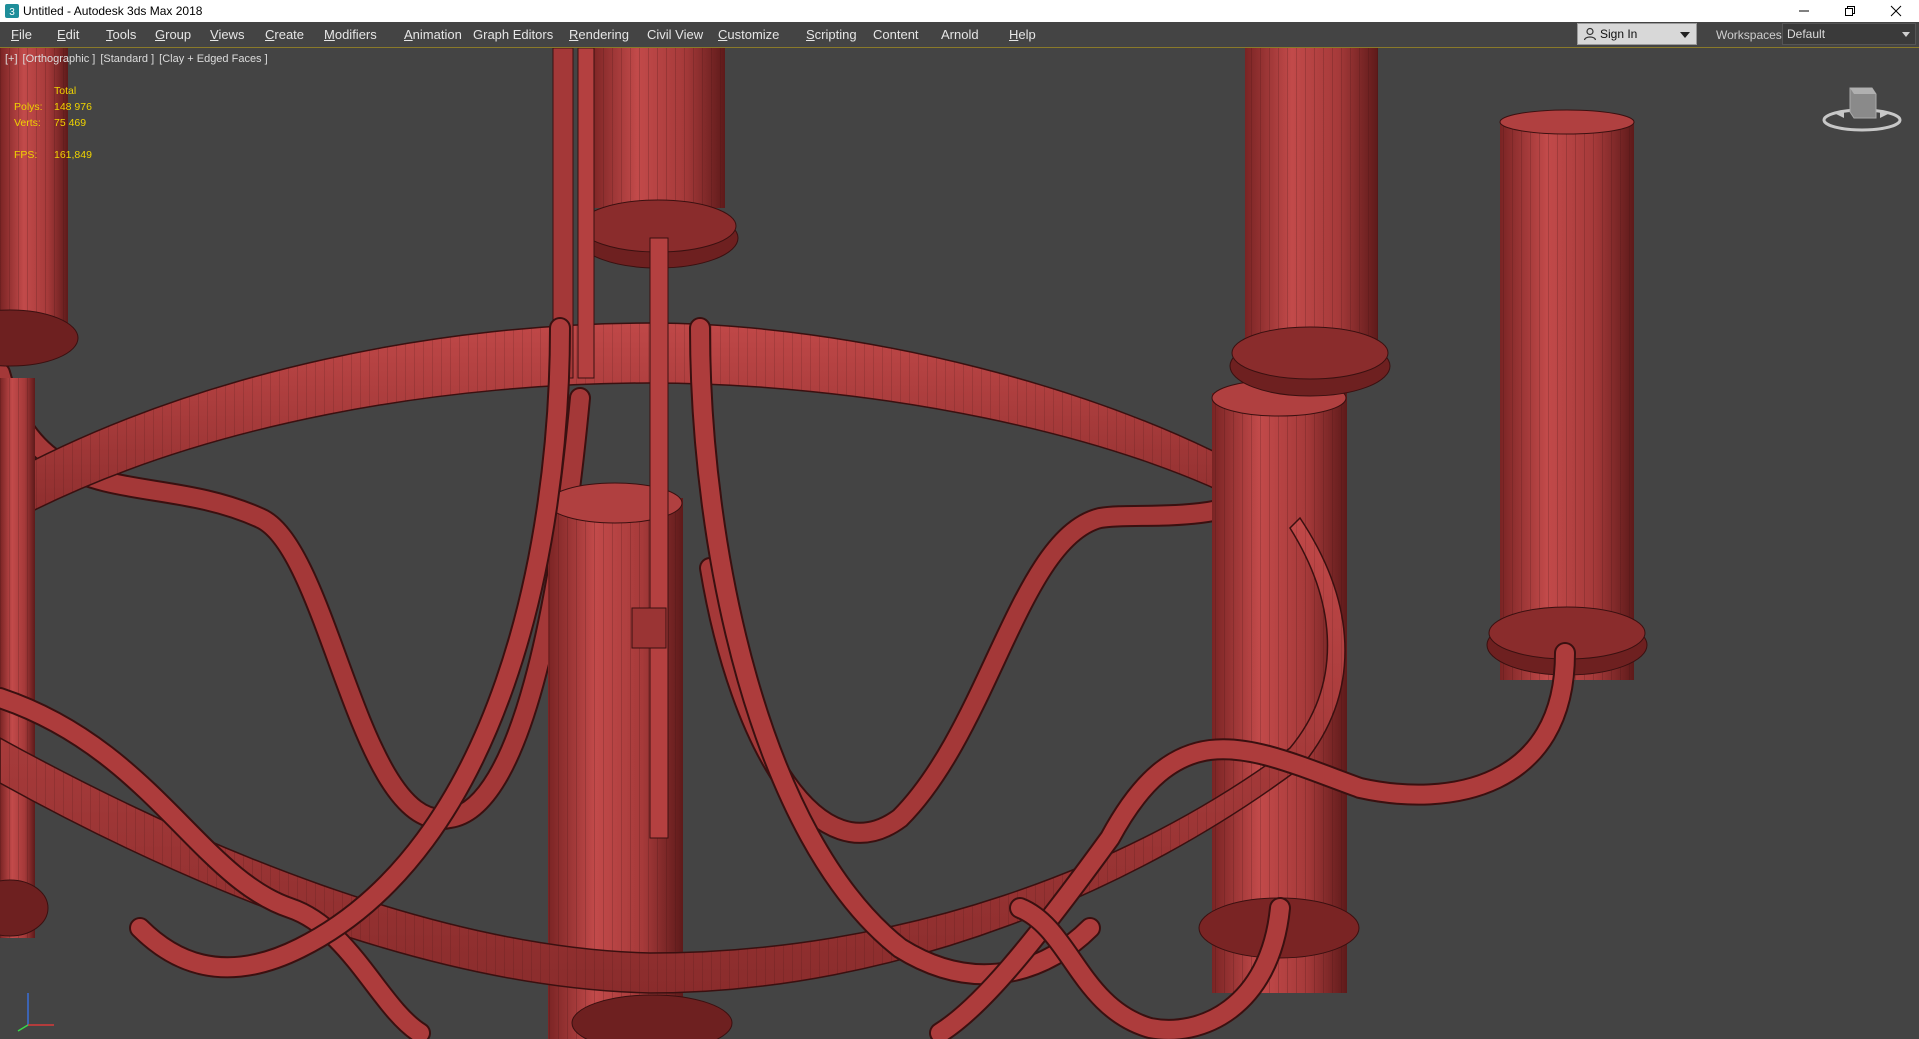  Describe the element at coordinates (26, 155) in the screenshot. I see `stats-fps-label: FPS:` at that location.